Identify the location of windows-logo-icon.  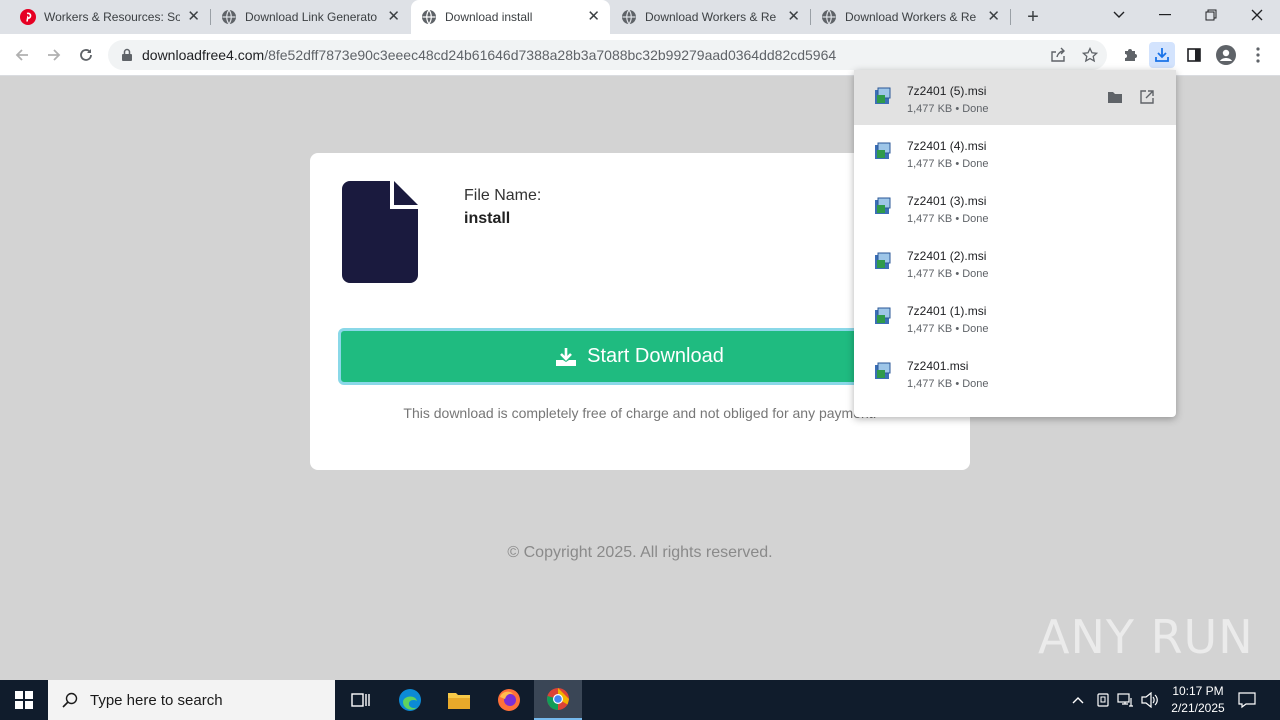
(24, 700).